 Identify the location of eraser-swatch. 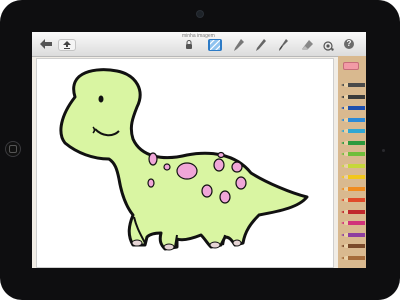
(351, 66).